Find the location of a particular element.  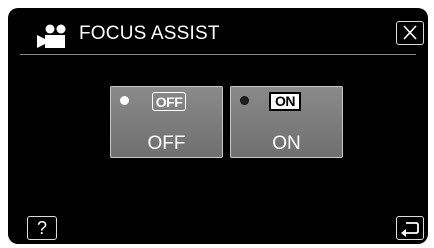

option-off-button: OFF OFF is located at coordinates (166, 122).